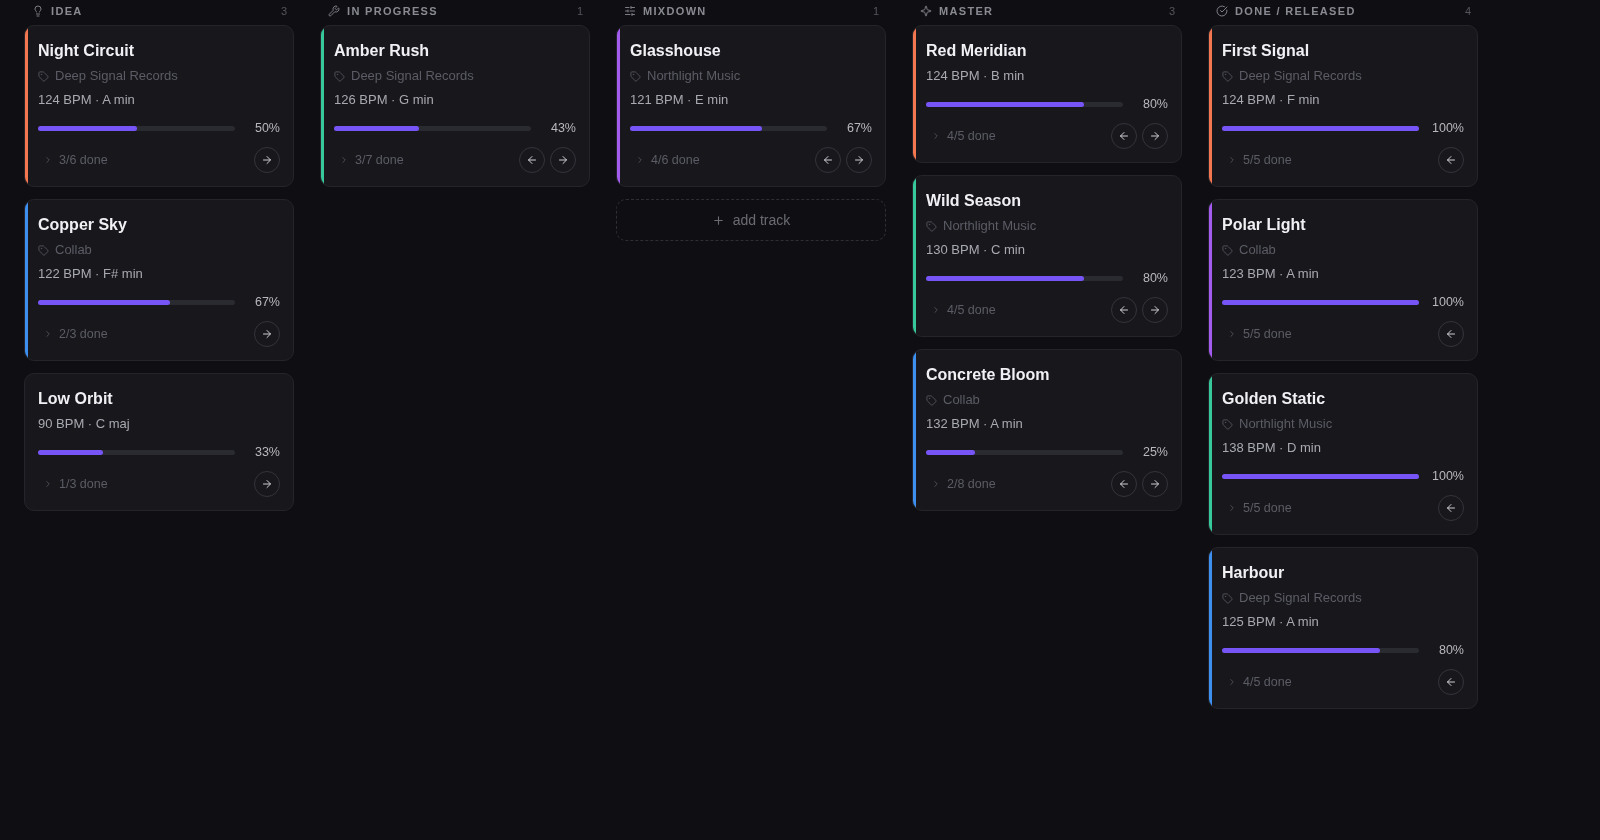 This screenshot has height=840, width=1600. What do you see at coordinates (334, 11) in the screenshot?
I see `wrench-icon` at bounding box center [334, 11].